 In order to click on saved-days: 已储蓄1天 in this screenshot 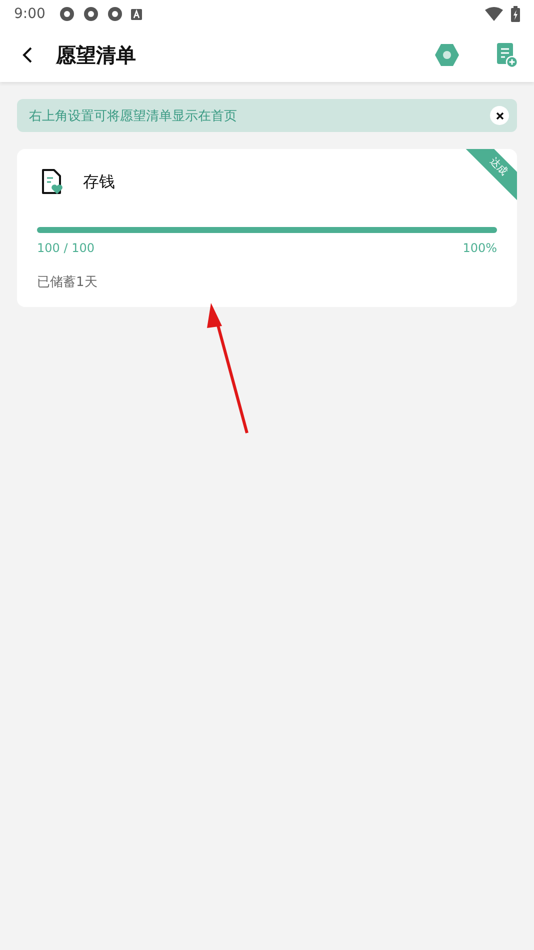, I will do `click(267, 282)`.